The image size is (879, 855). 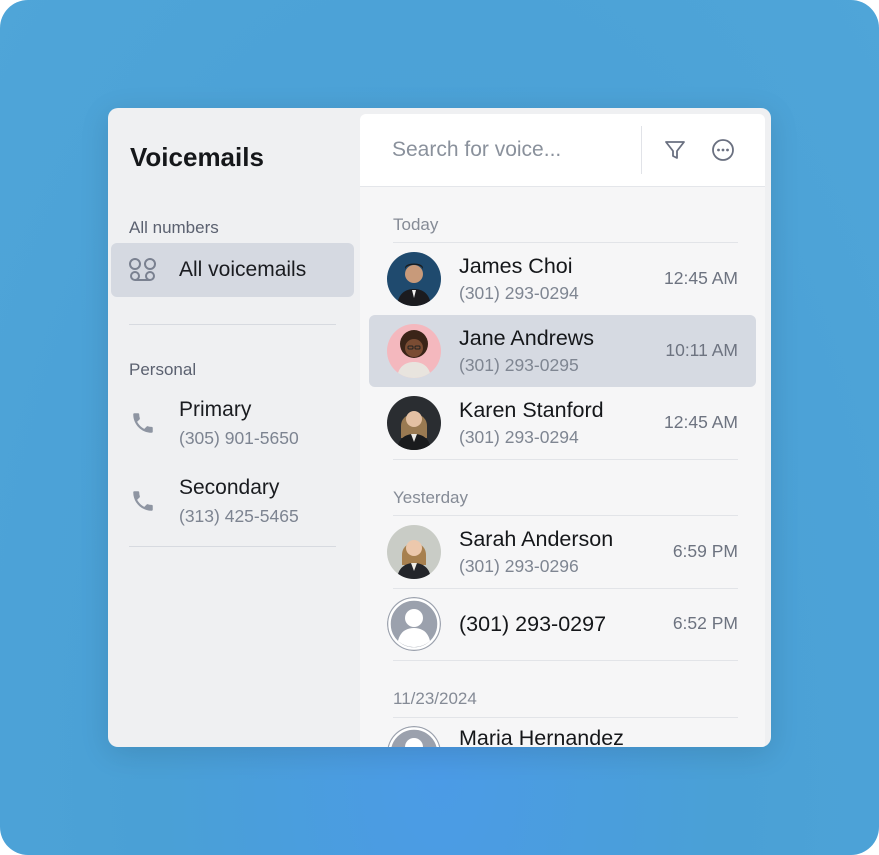 I want to click on sidebar-item-secondary: Secondary (313) 425-5465, so click(x=234, y=508).